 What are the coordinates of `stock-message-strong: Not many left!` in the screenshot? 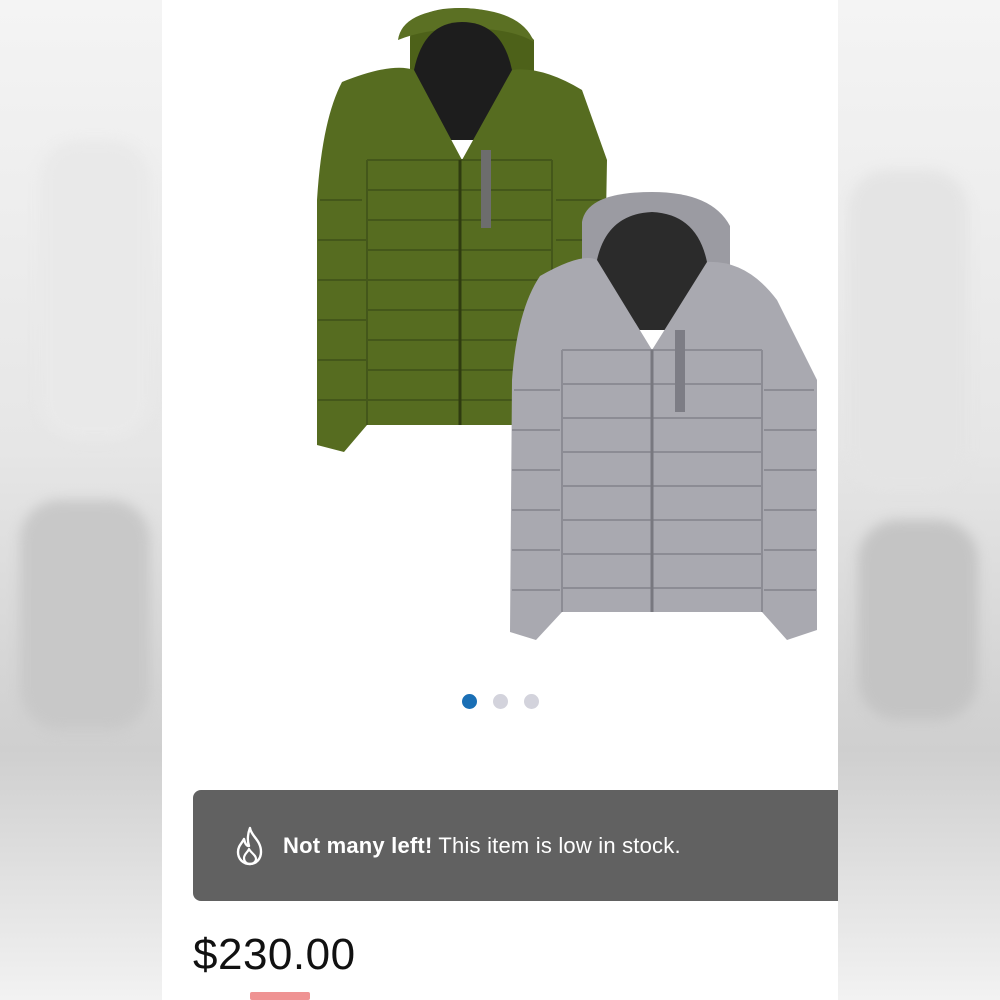 It's located at (358, 845).